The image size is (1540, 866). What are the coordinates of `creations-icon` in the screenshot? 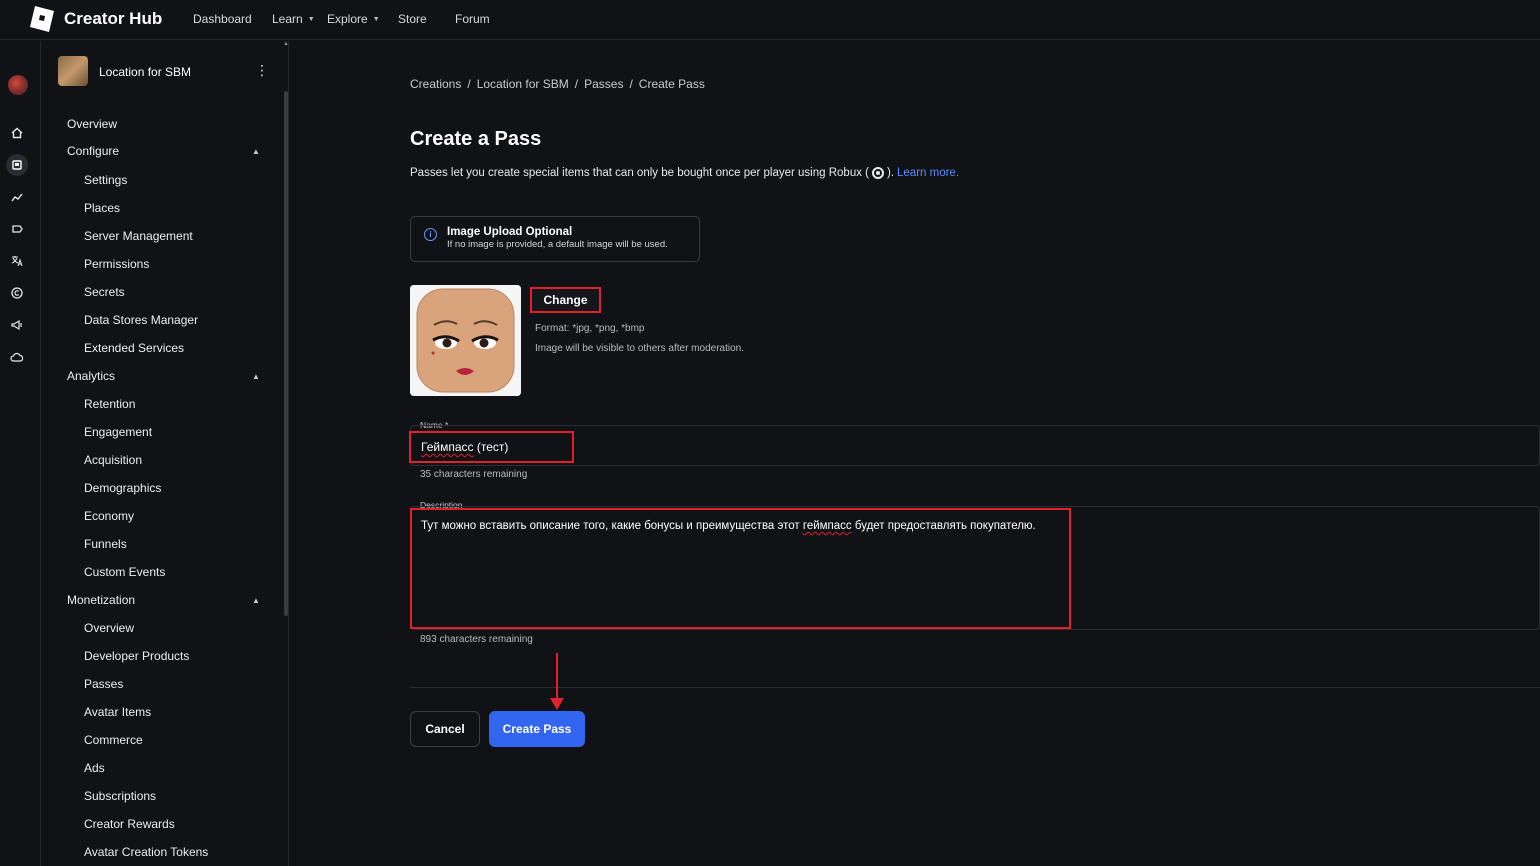 It's located at (17, 165).